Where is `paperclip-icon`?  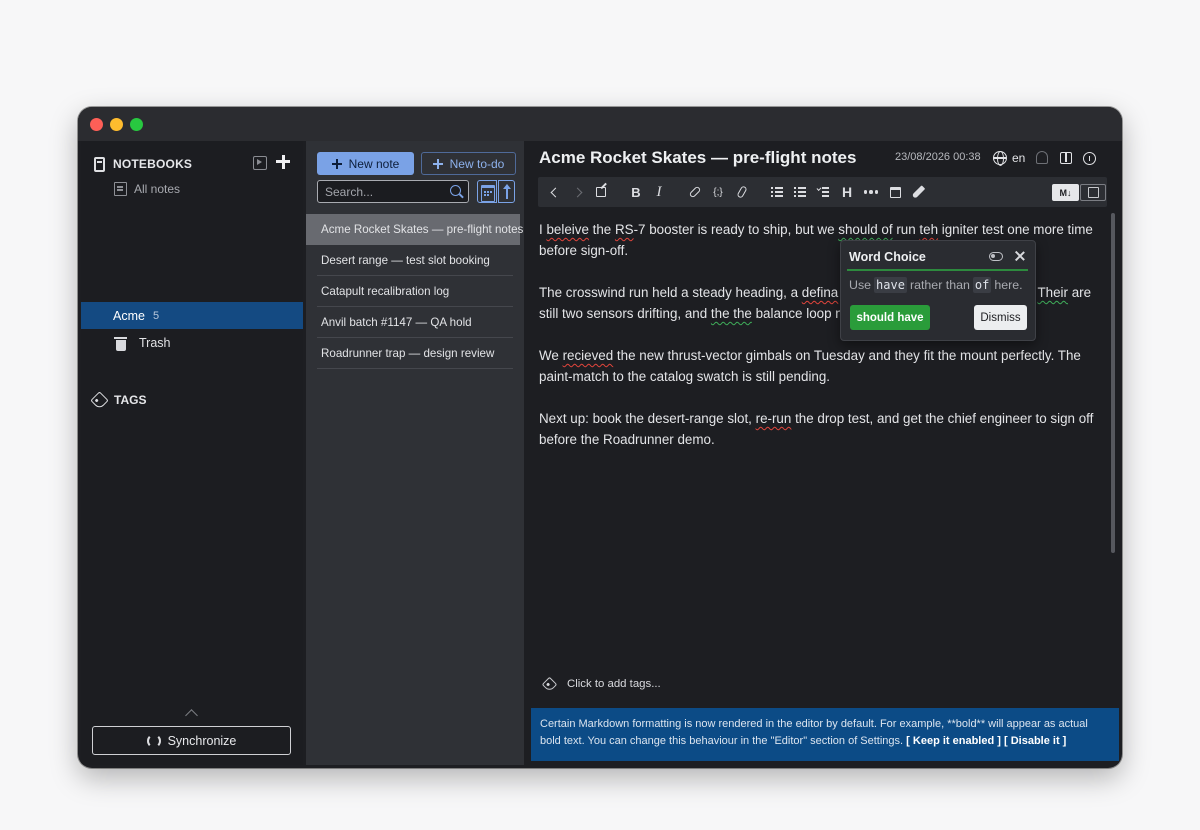
paperclip-icon is located at coordinates (742, 192).